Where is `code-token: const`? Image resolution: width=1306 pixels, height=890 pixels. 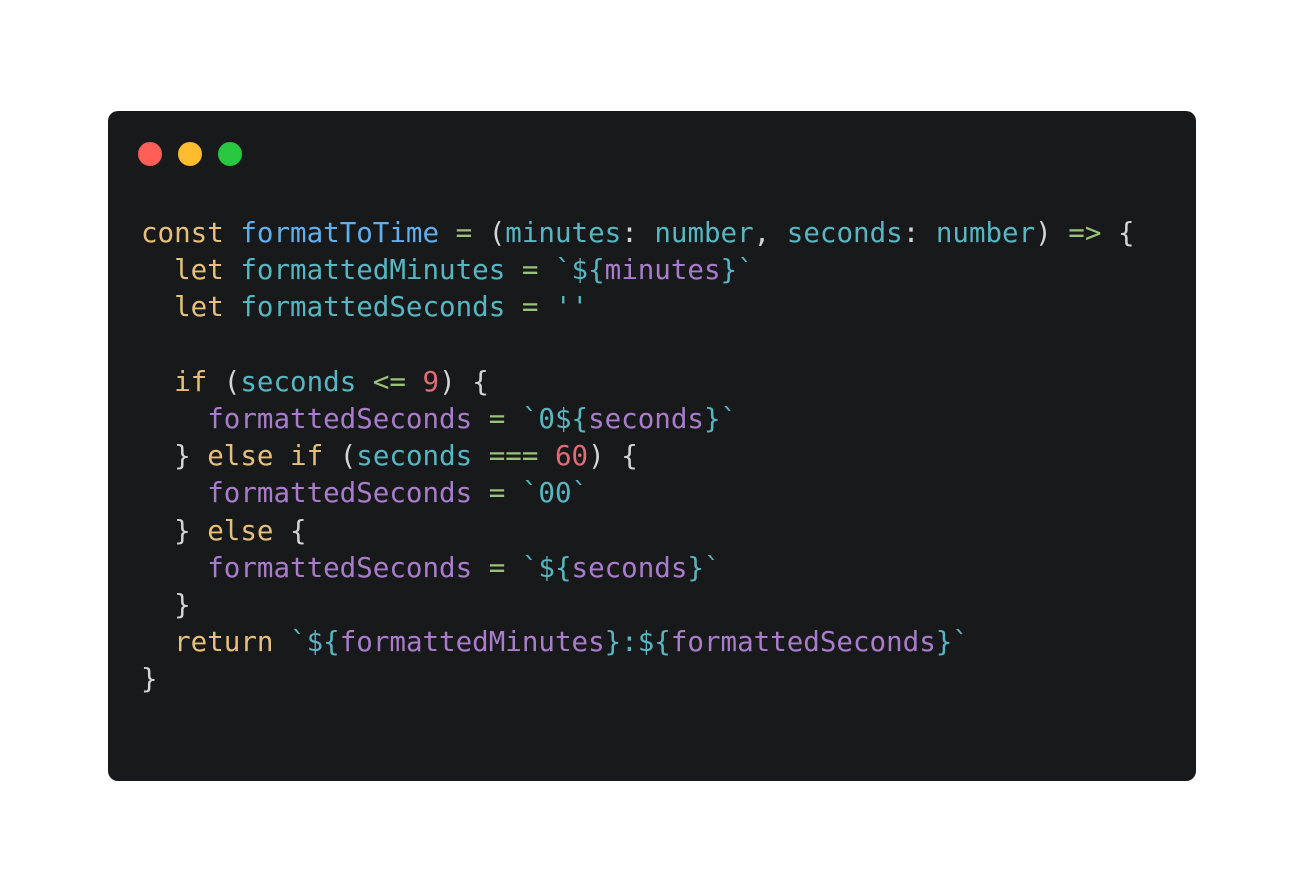
code-token: const is located at coordinates (182, 233).